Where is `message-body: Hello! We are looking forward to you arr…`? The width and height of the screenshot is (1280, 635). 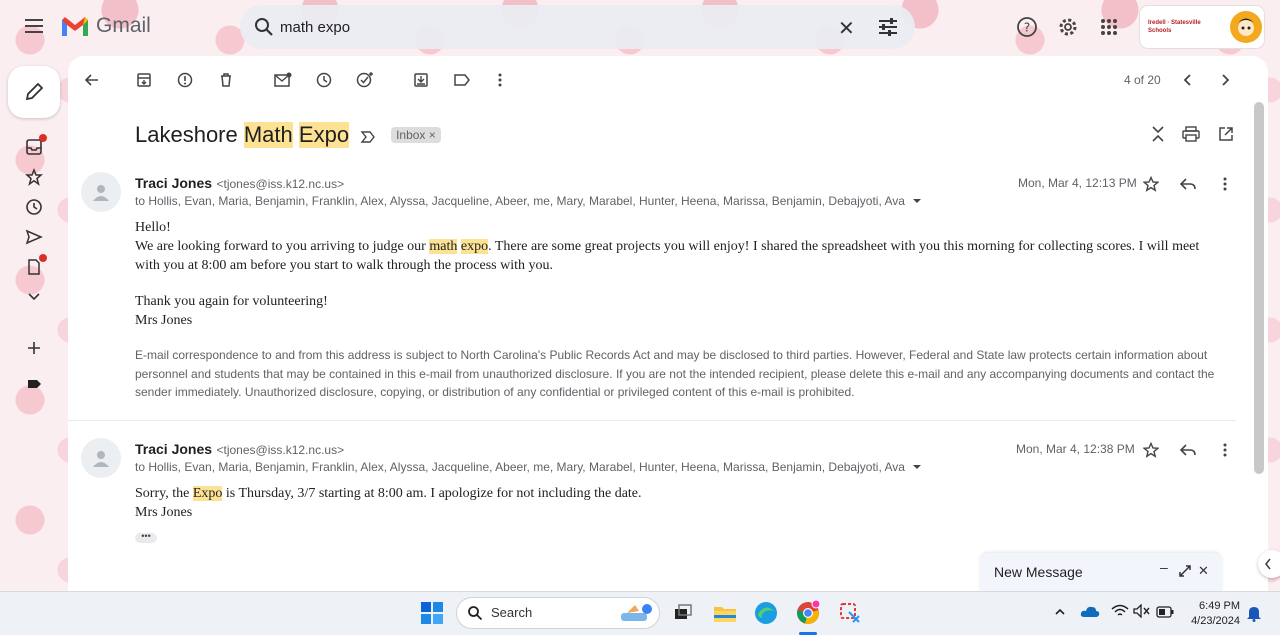
message-body: Hello! We are looking forward to you arr… is located at coordinates (677, 274).